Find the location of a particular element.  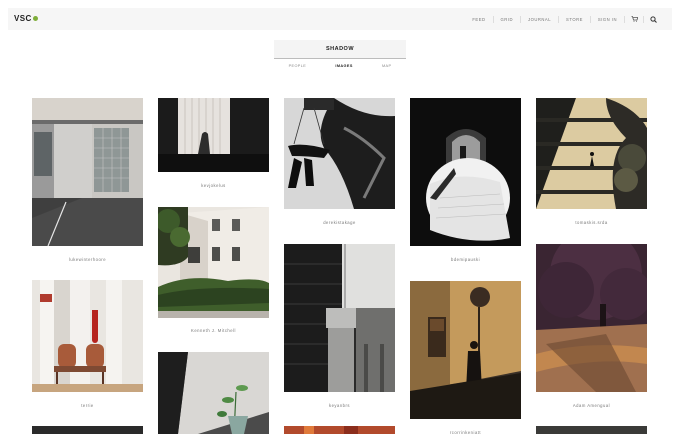

logo-dot-icon is located at coordinates (35, 18).